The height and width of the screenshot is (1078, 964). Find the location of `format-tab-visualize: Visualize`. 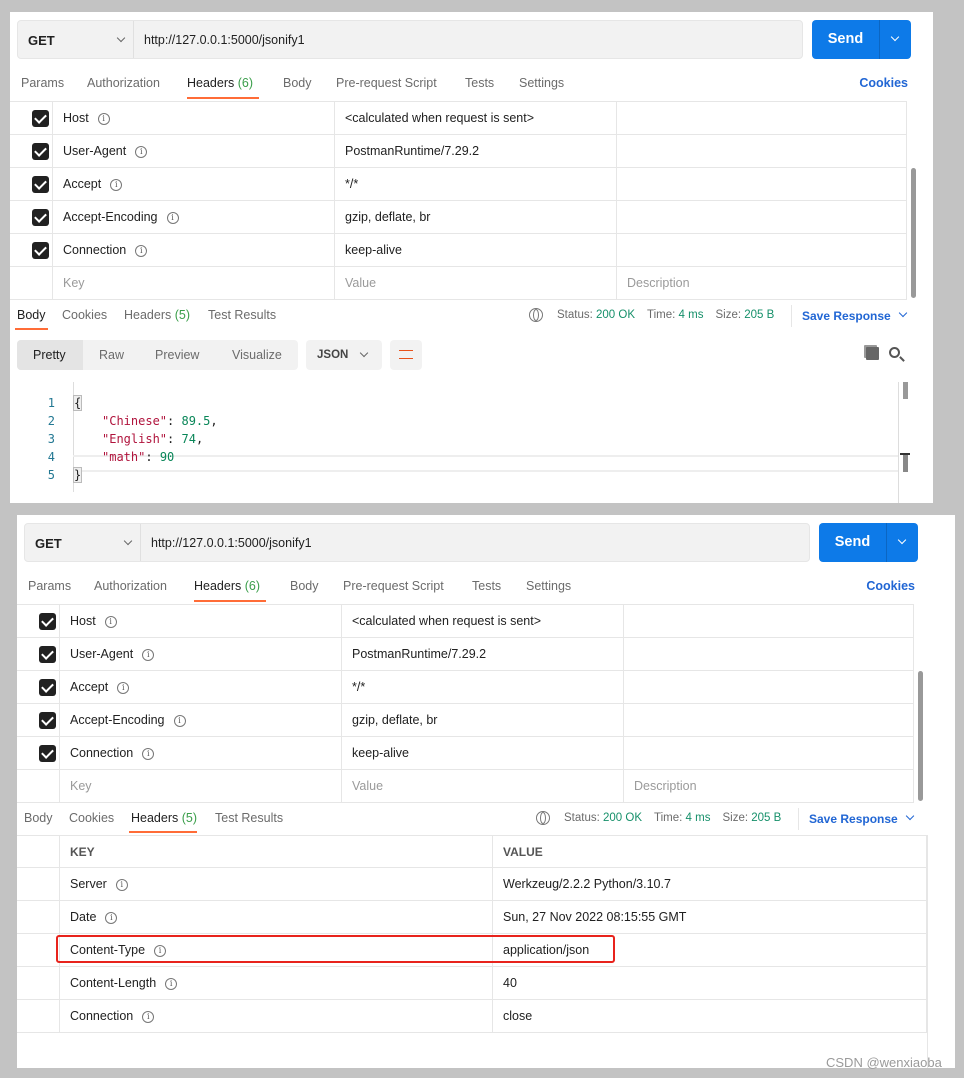

format-tab-visualize: Visualize is located at coordinates (257, 355).